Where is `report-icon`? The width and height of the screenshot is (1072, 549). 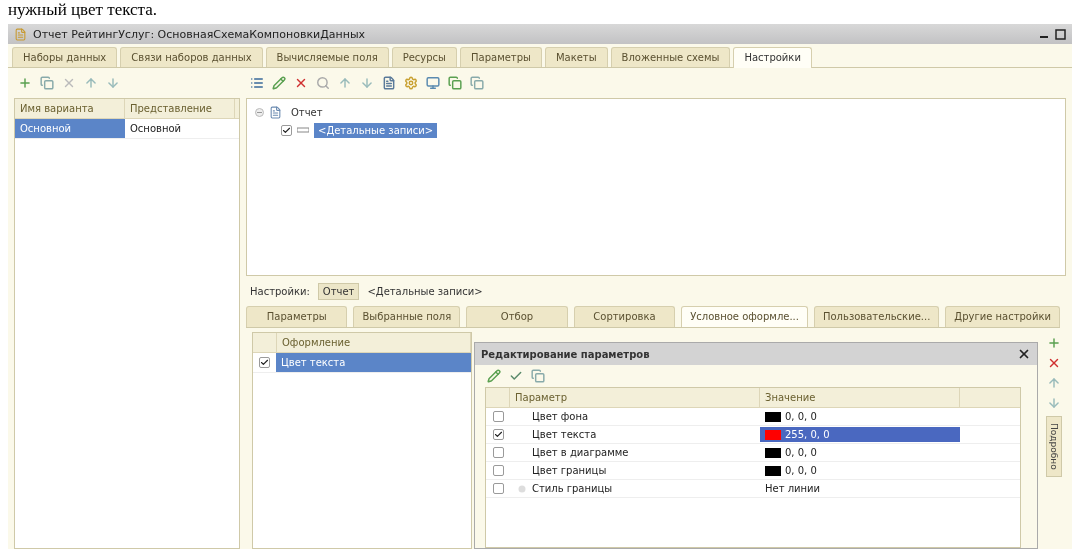 report-icon is located at coordinates (275, 112).